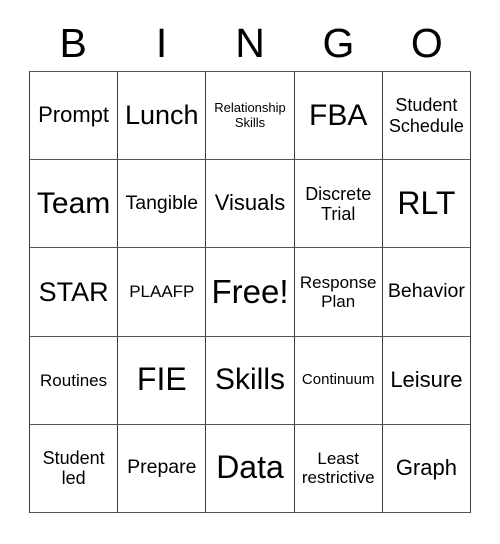 The height and width of the screenshot is (544, 500). What do you see at coordinates (73, 42) in the screenshot?
I see `bingo-header-letter-b: B` at bounding box center [73, 42].